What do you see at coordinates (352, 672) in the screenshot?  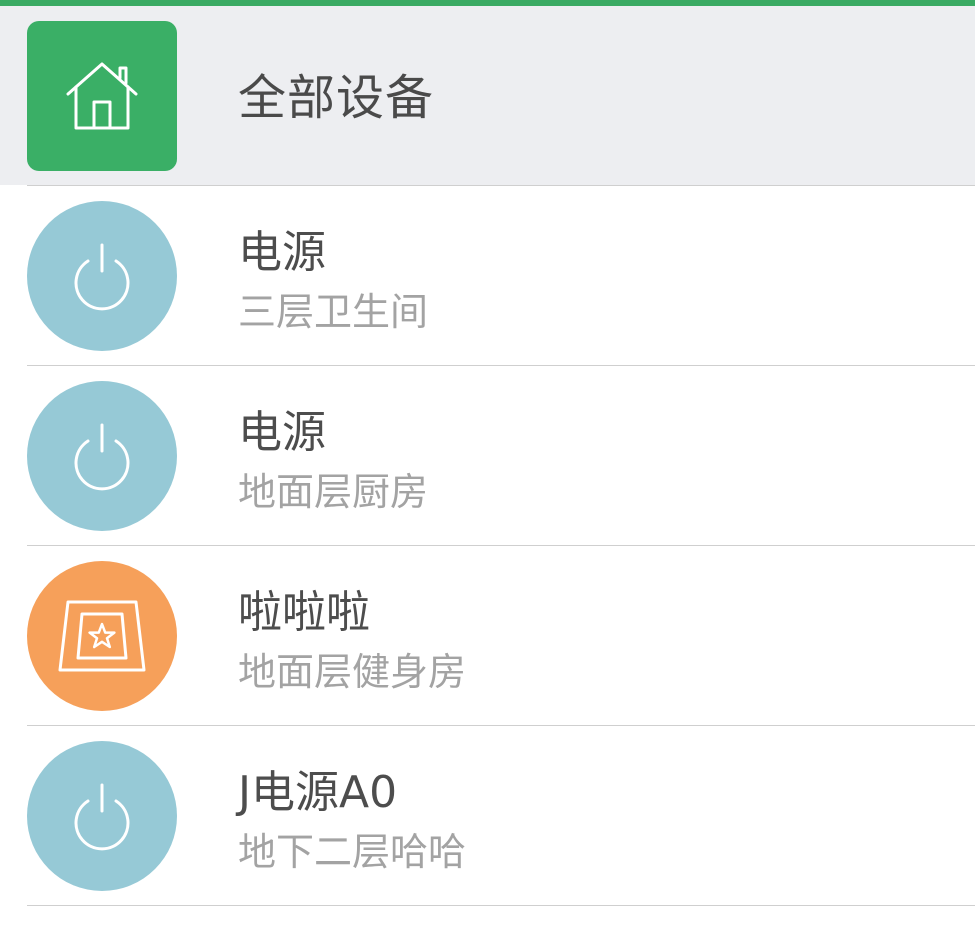 I see `device-location: 地面层健身房` at bounding box center [352, 672].